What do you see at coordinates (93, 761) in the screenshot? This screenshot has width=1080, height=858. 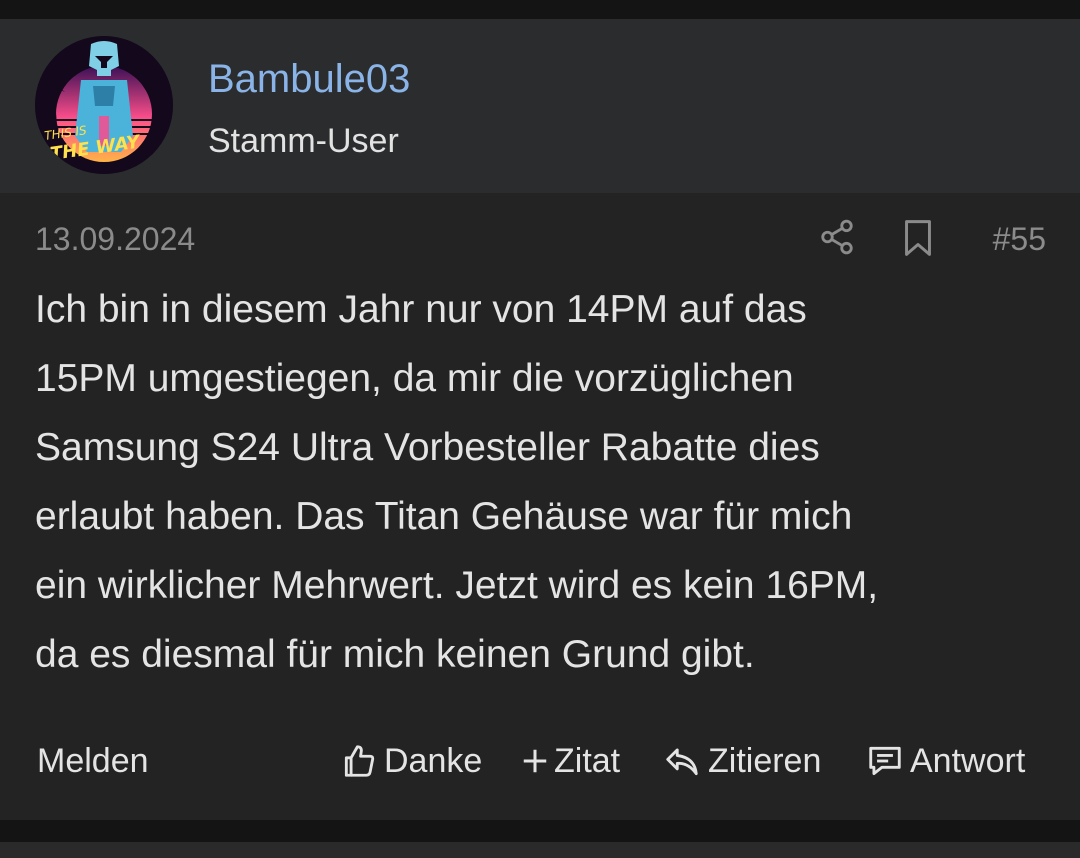 I see `report-button: Melden` at bounding box center [93, 761].